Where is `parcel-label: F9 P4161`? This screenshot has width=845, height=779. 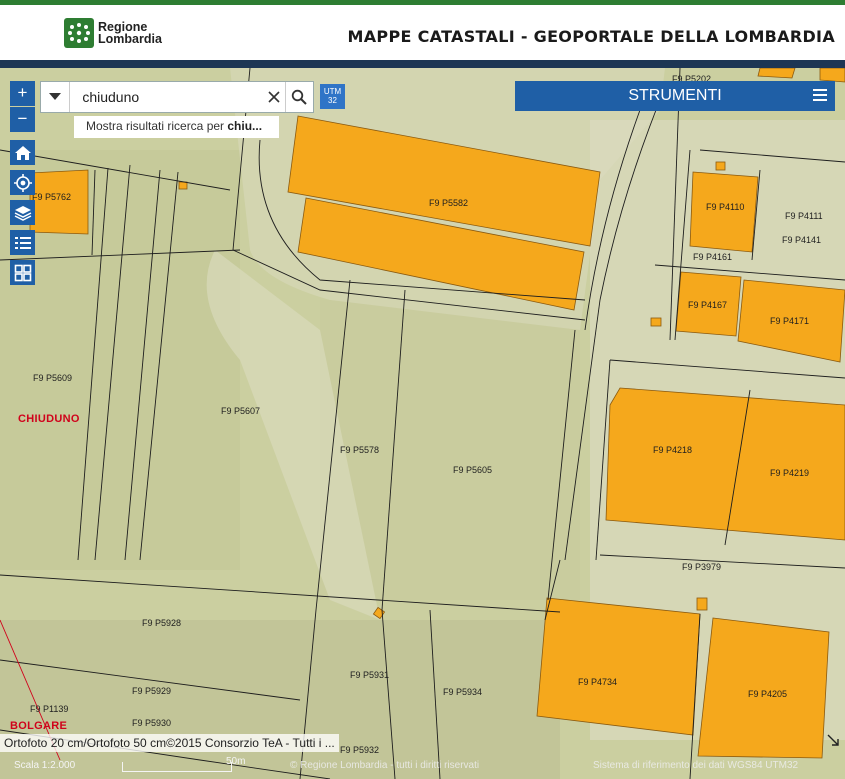 parcel-label: F9 P4161 is located at coordinates (713, 257).